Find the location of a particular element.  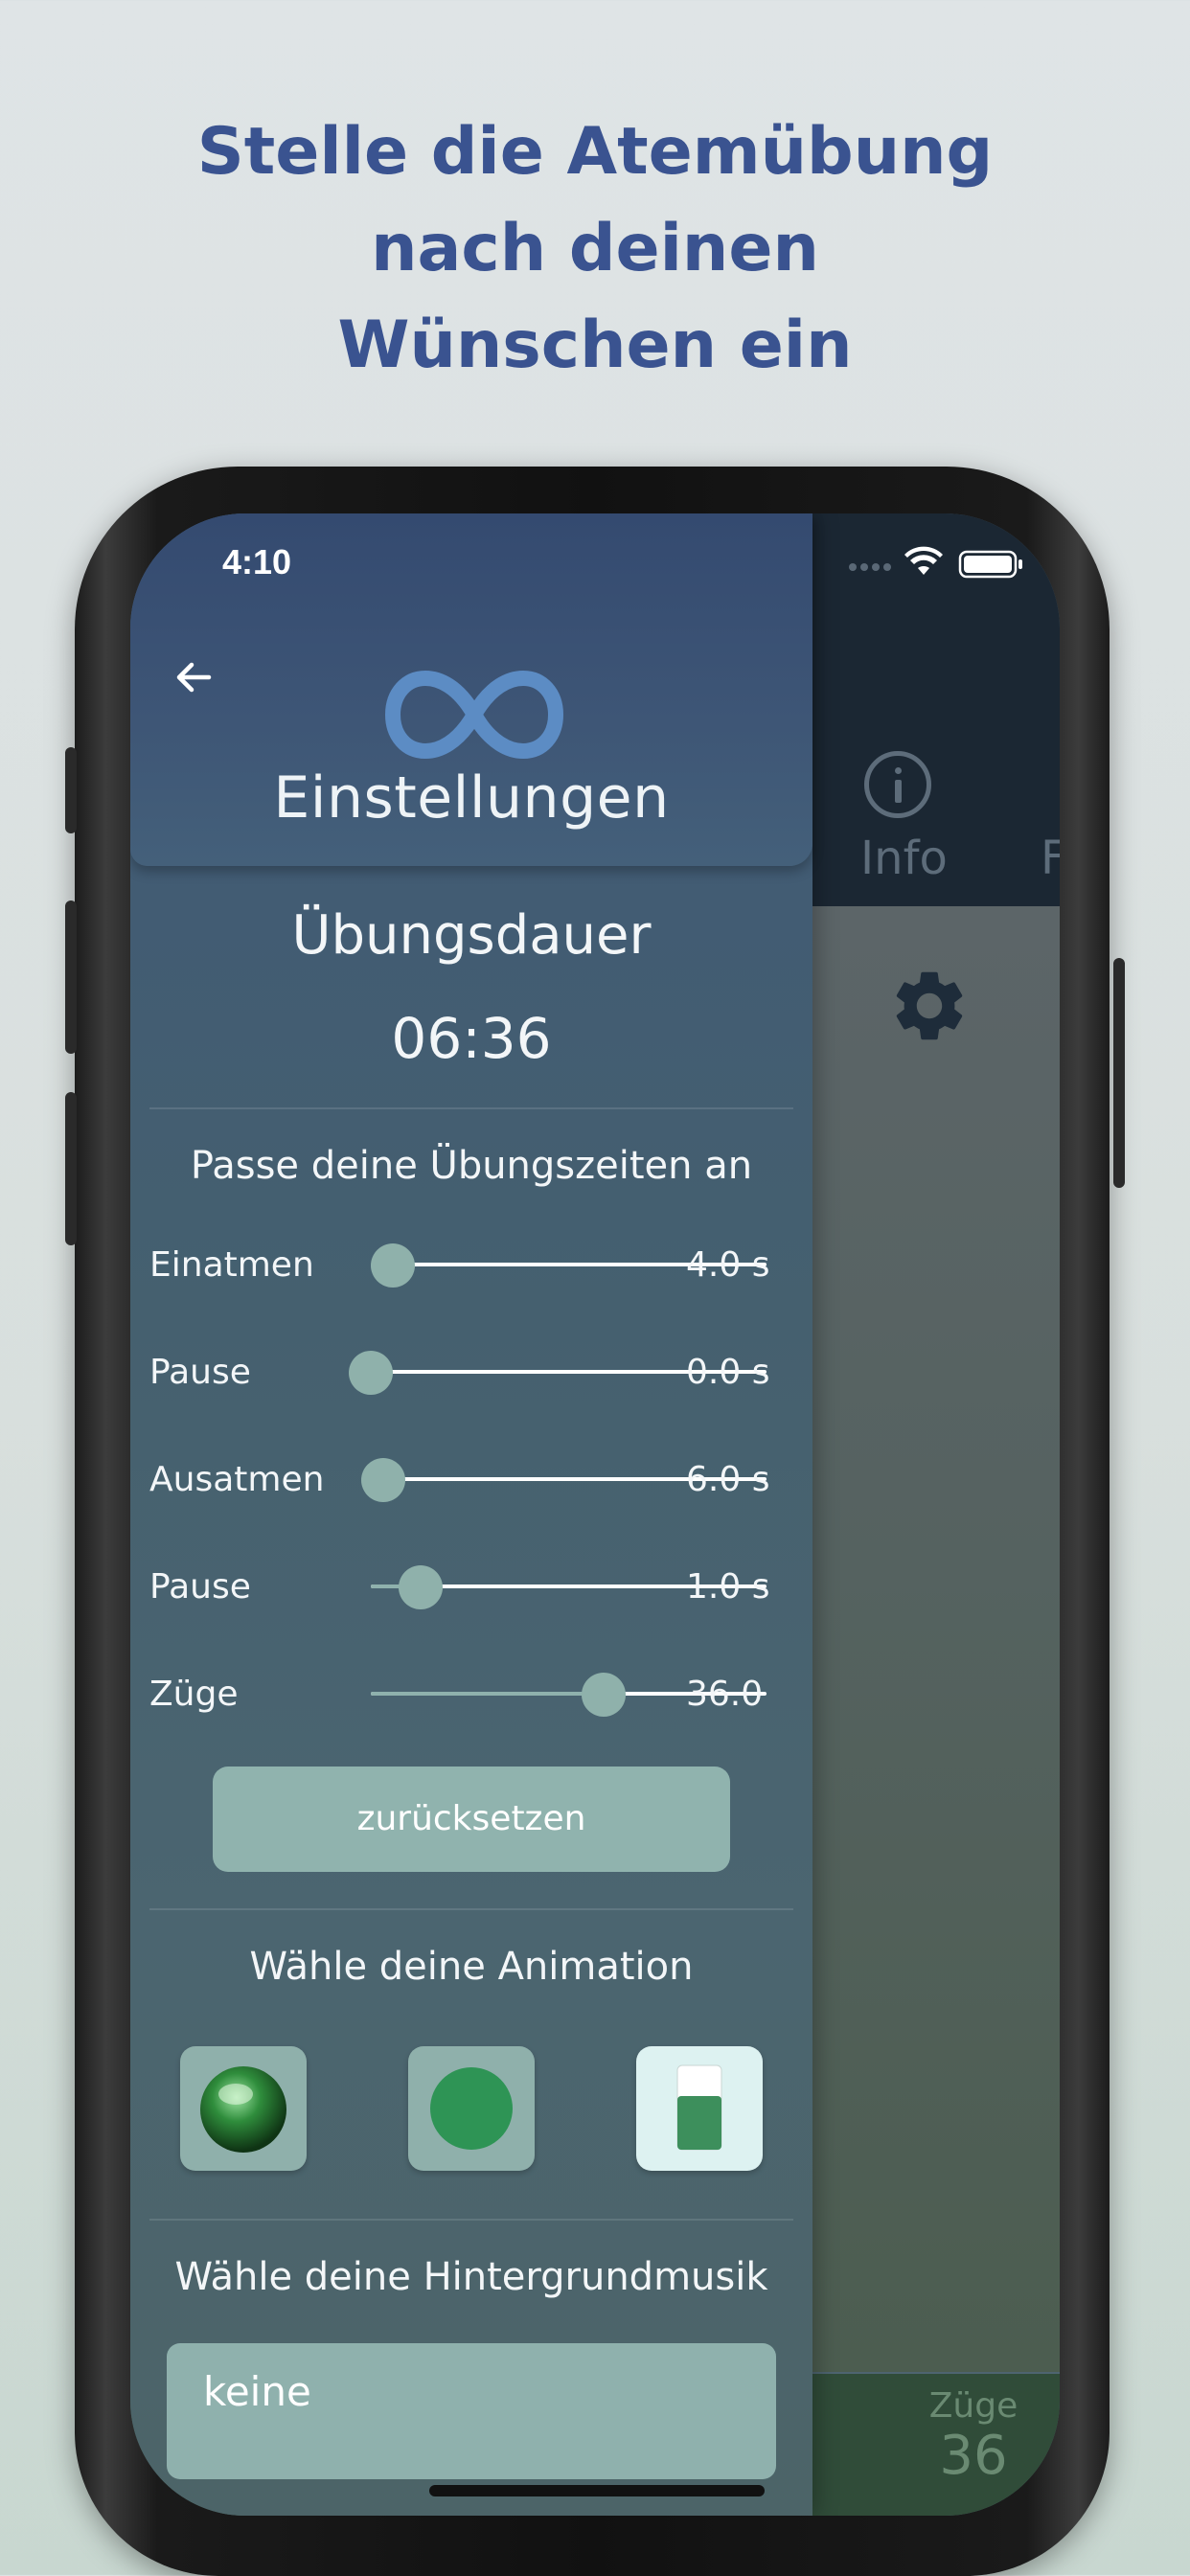

music-select-value: keine is located at coordinates (257, 2391).